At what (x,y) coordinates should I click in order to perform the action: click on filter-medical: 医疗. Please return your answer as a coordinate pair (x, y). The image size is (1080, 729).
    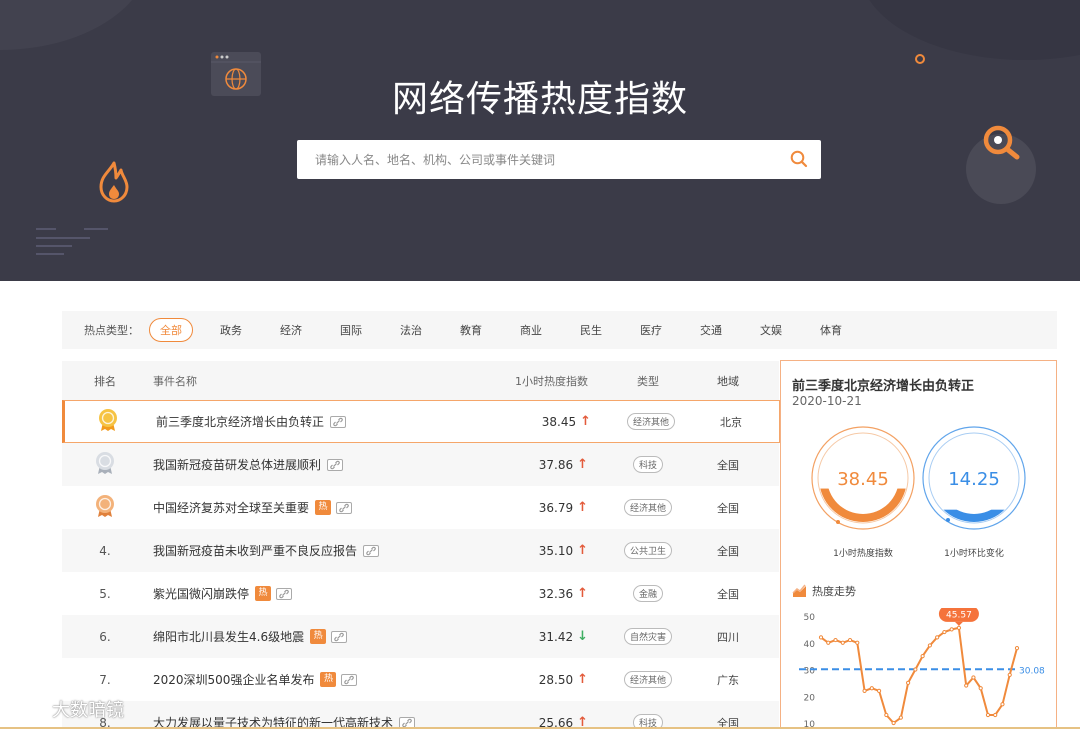
    Looking at the image, I should click on (651, 330).